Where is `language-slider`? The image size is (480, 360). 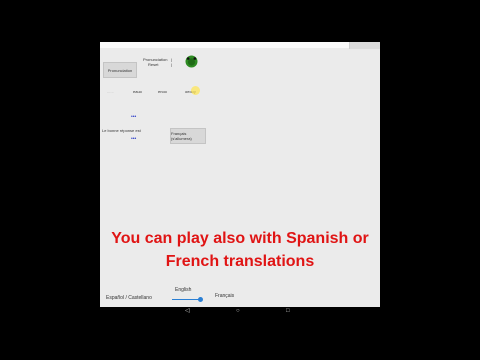
language-slider is located at coordinates (187, 299).